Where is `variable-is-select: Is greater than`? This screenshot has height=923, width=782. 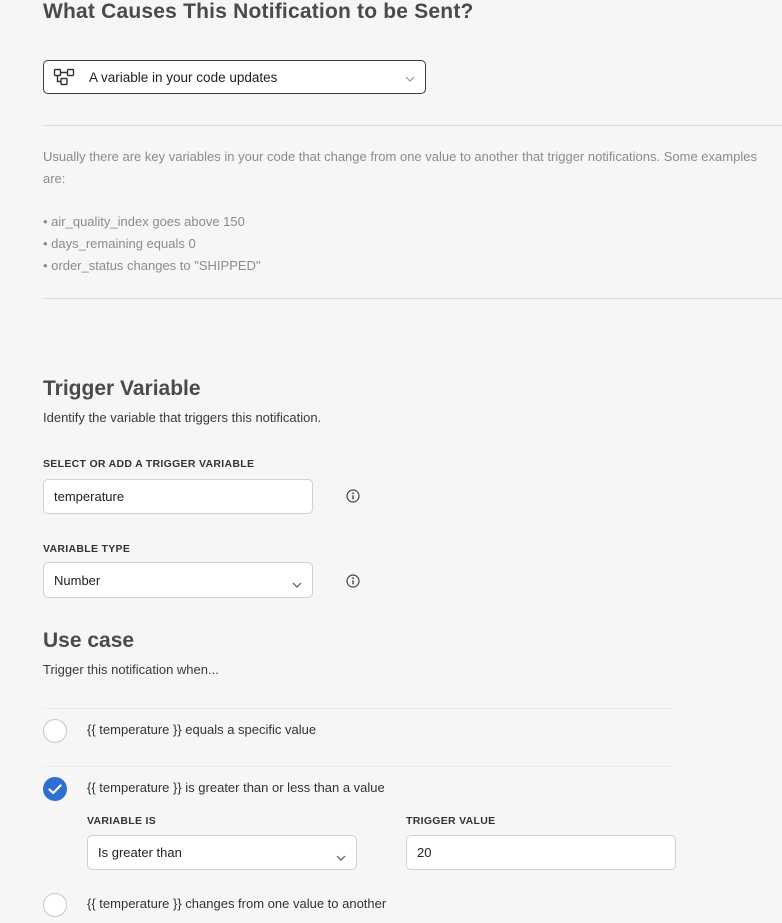 variable-is-select: Is greater than is located at coordinates (222, 852).